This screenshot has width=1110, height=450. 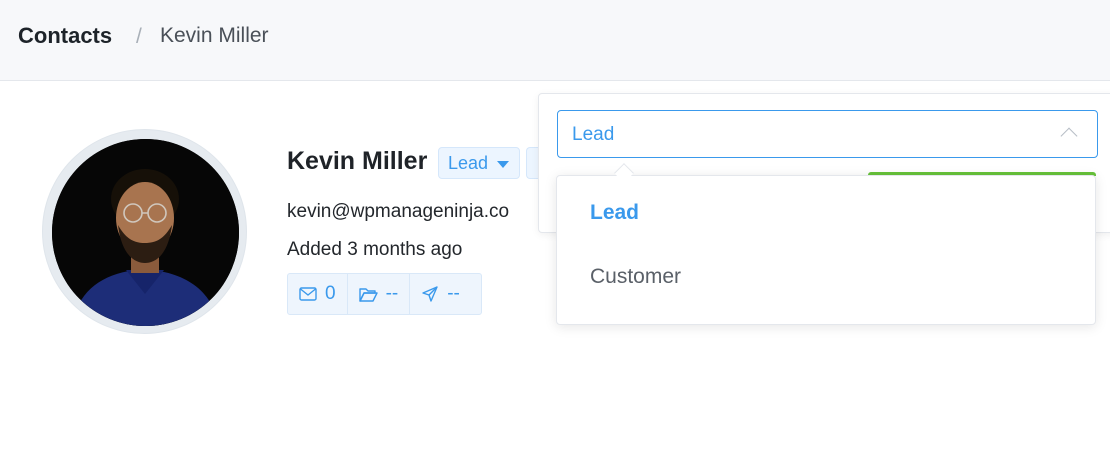 I want to click on status-dropdown-button: Lead, so click(x=479, y=163).